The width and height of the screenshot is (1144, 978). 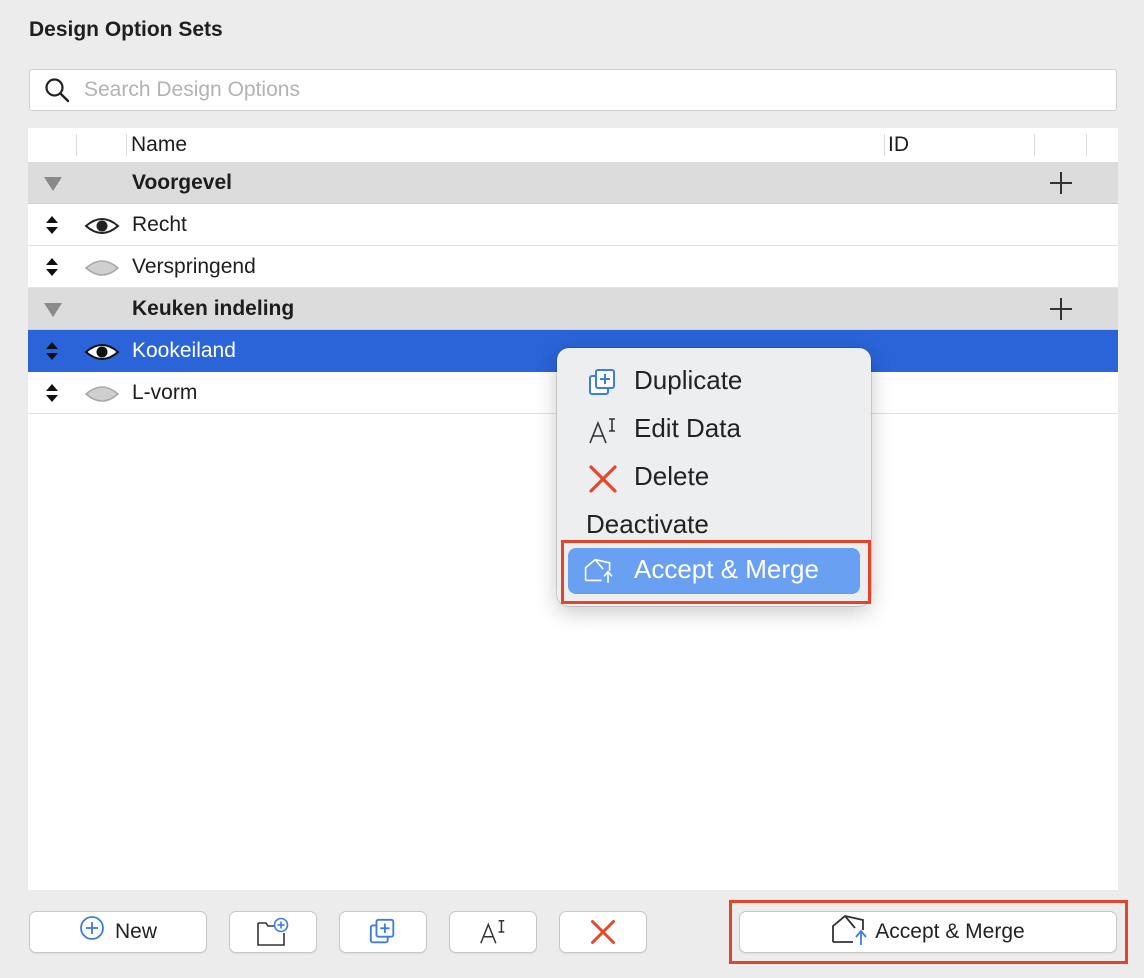 What do you see at coordinates (126, 29) in the screenshot?
I see `panel-title: Design Option Sets` at bounding box center [126, 29].